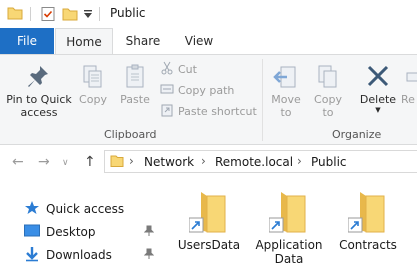 The height and width of the screenshot is (272, 417). What do you see at coordinates (93, 78) in the screenshot?
I see `copy-icon` at bounding box center [93, 78].